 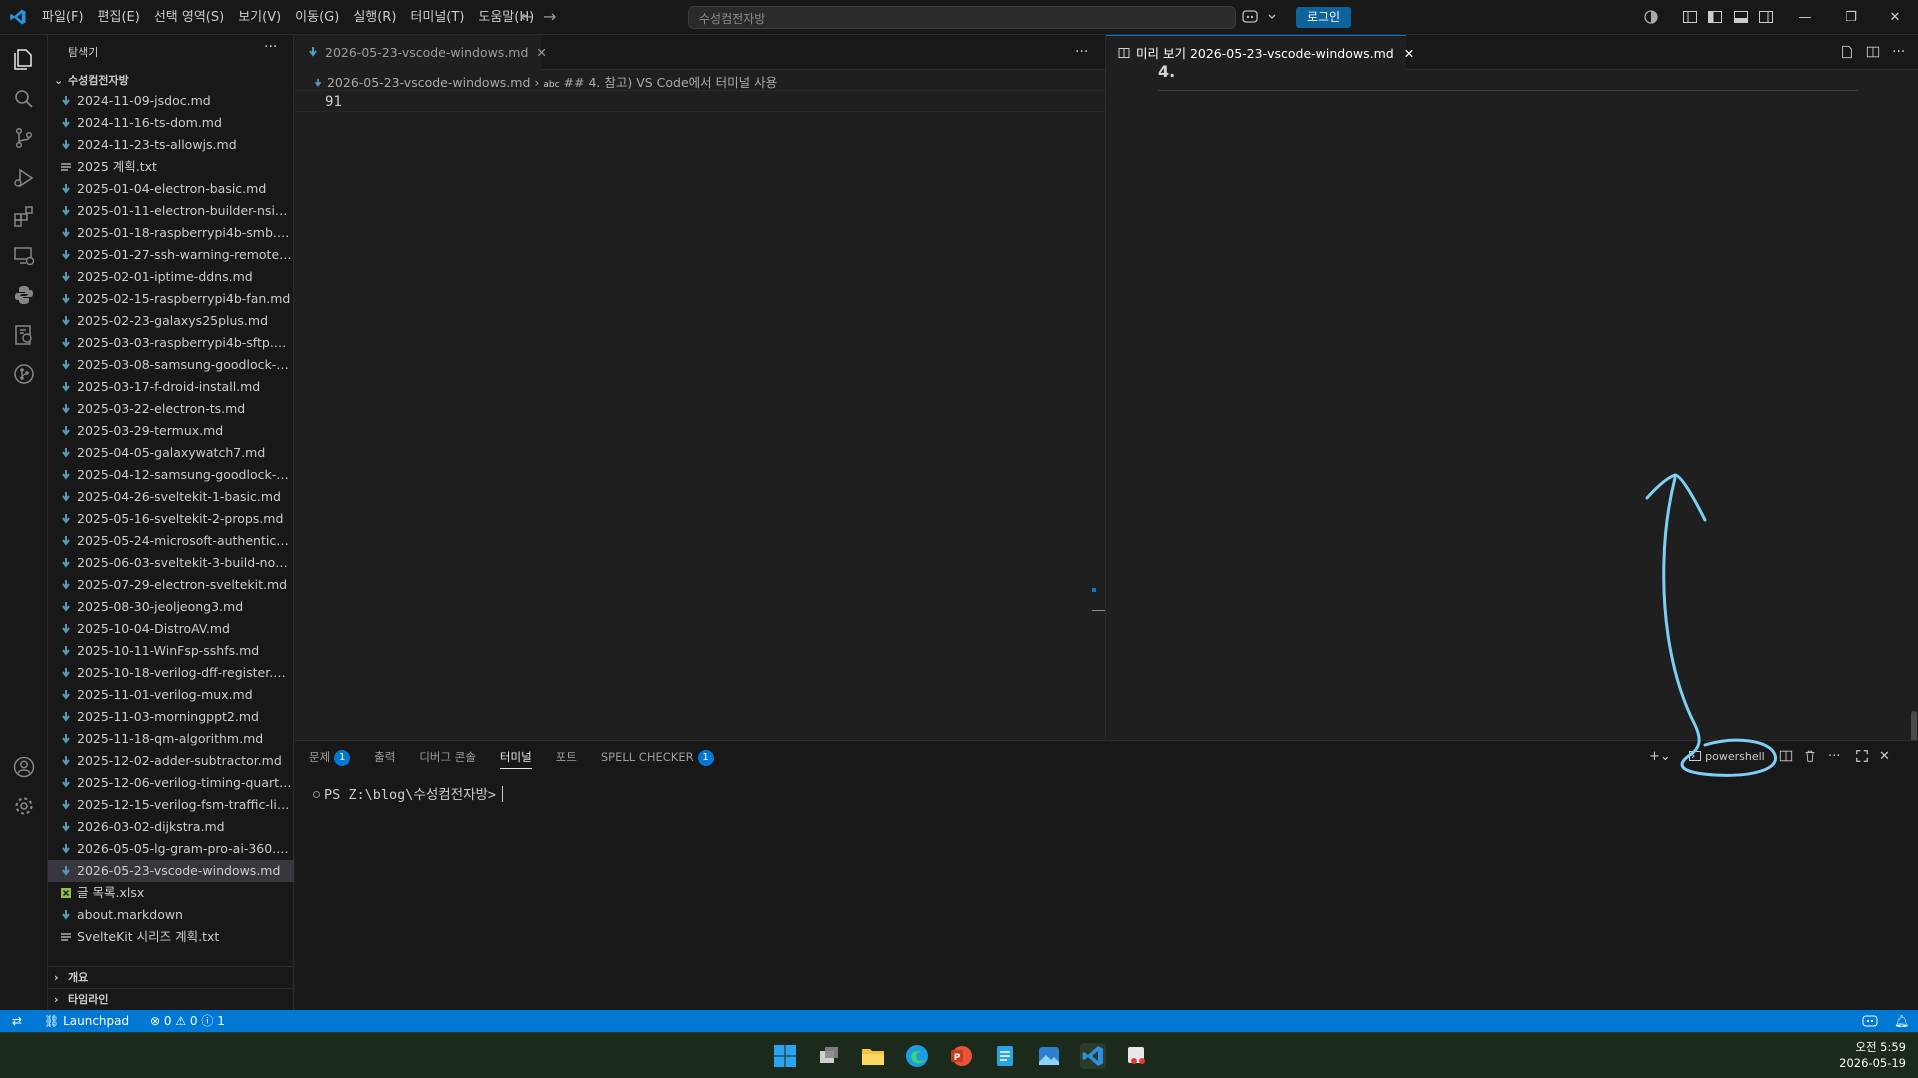 What do you see at coordinates (447, 757) in the screenshot?
I see `panel-tab: 디버그 콘솔` at bounding box center [447, 757].